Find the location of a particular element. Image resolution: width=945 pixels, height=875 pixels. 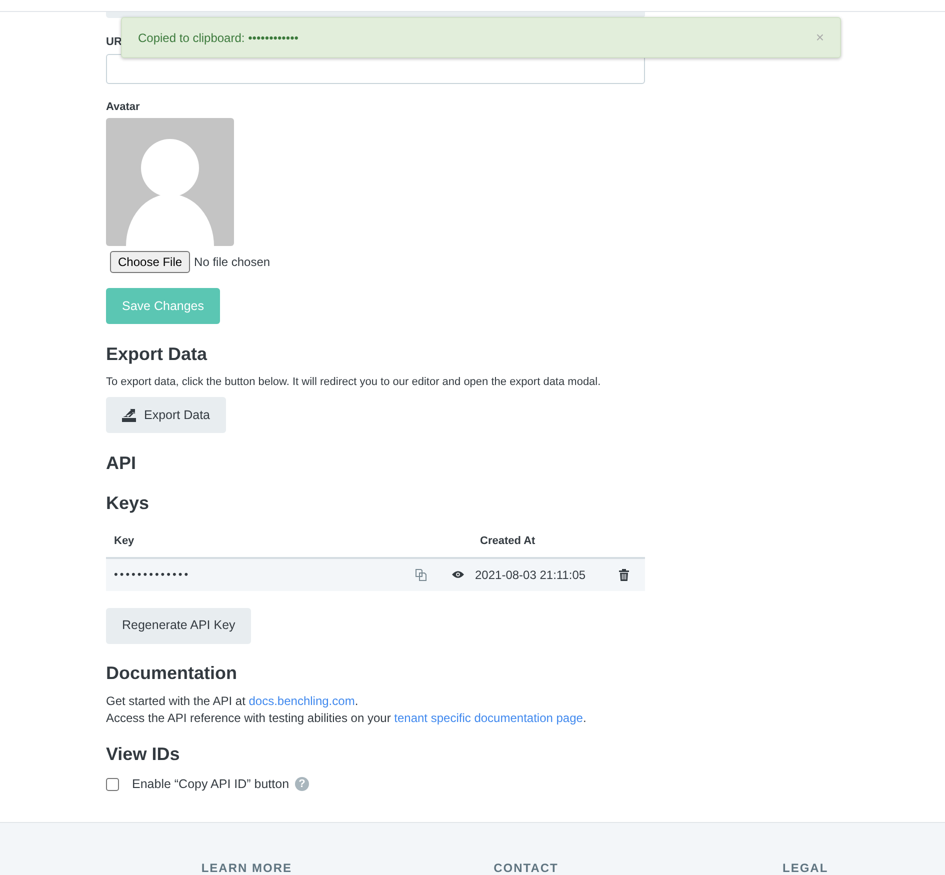

choose-file-button: Choose File is located at coordinates (150, 262).